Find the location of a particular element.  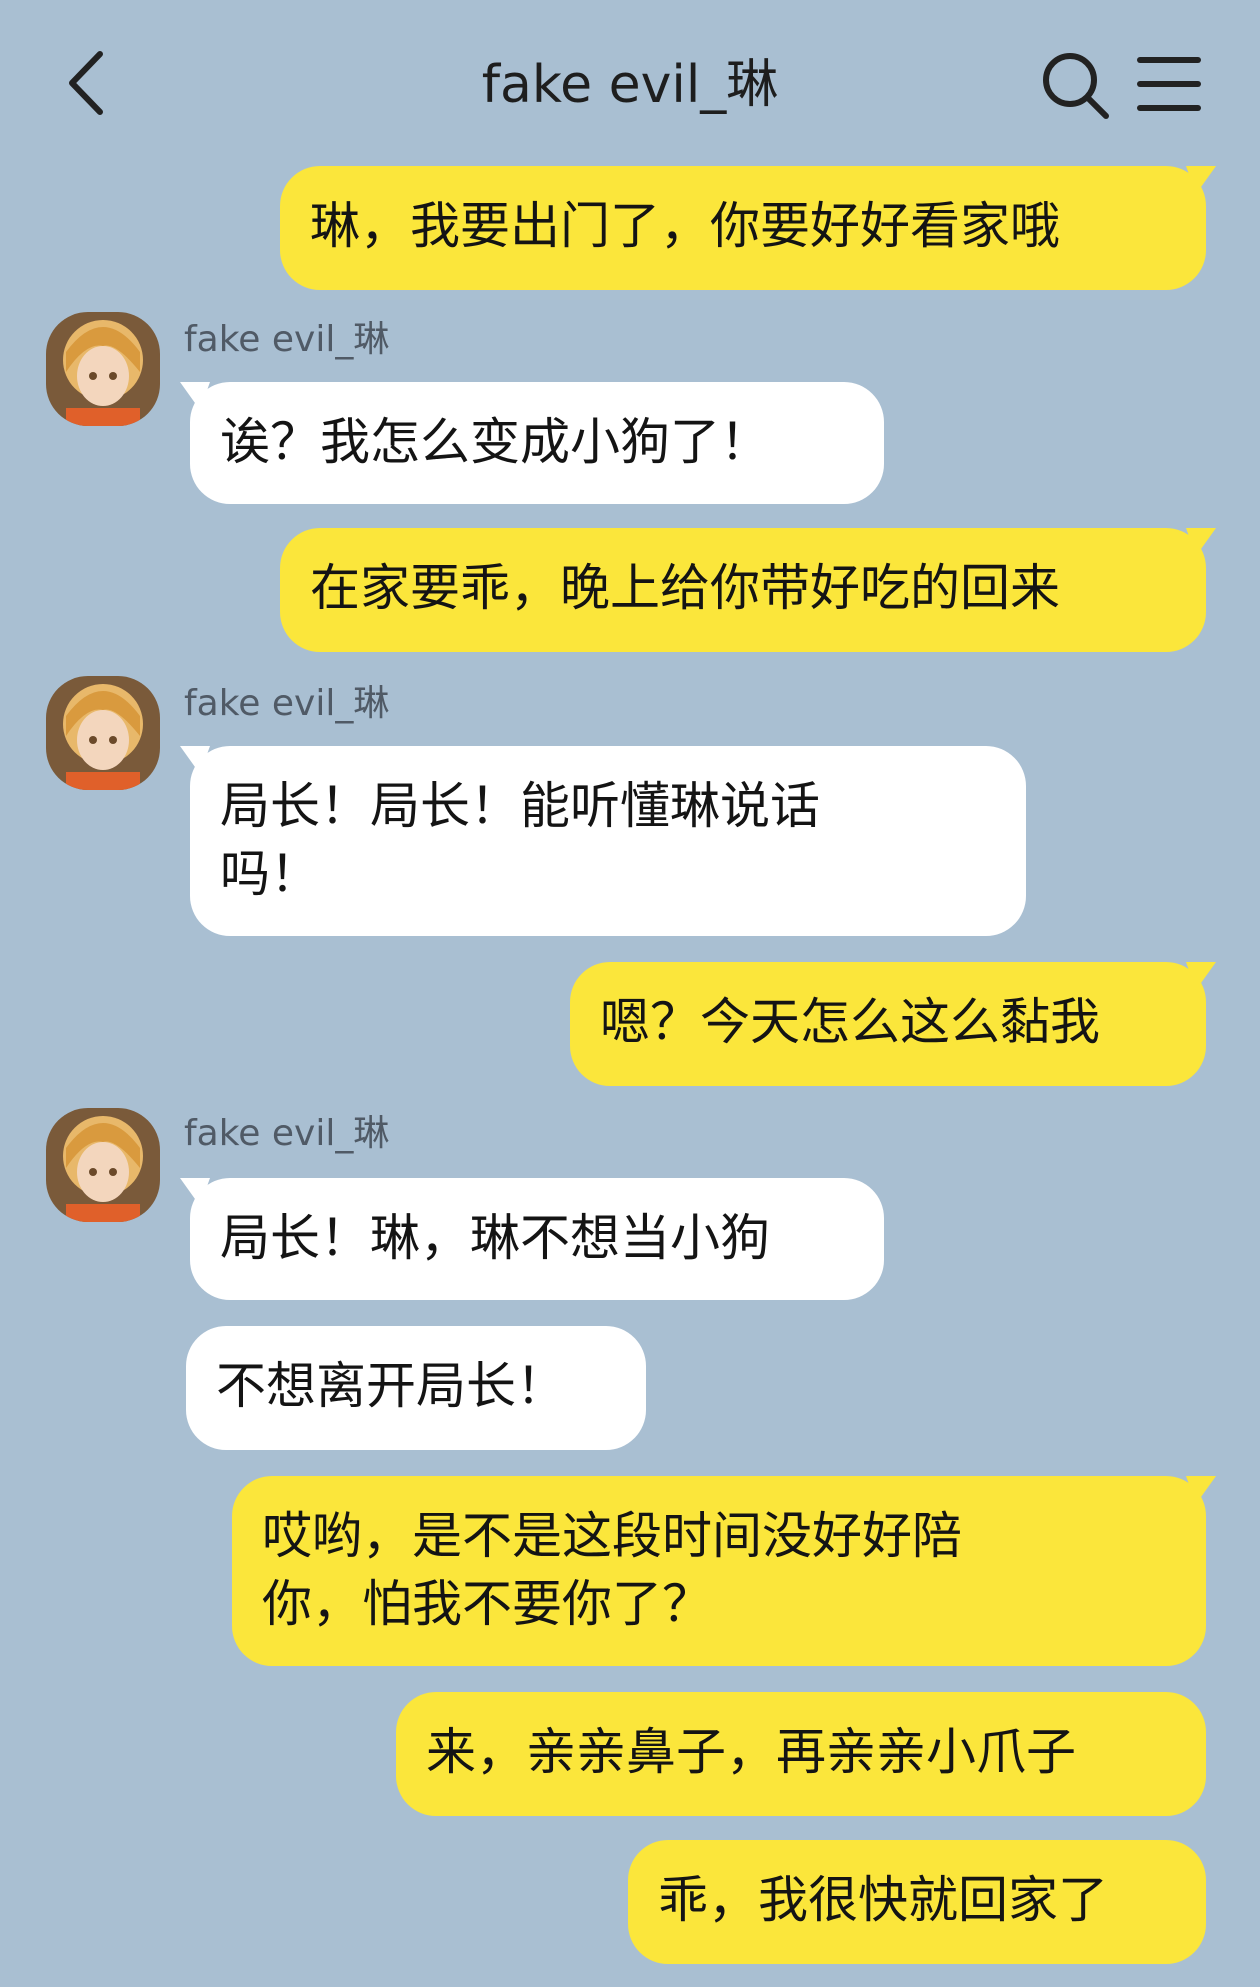

message-bubble-received: 局长！琳，琳不想当小狗 is located at coordinates (532, 1239).